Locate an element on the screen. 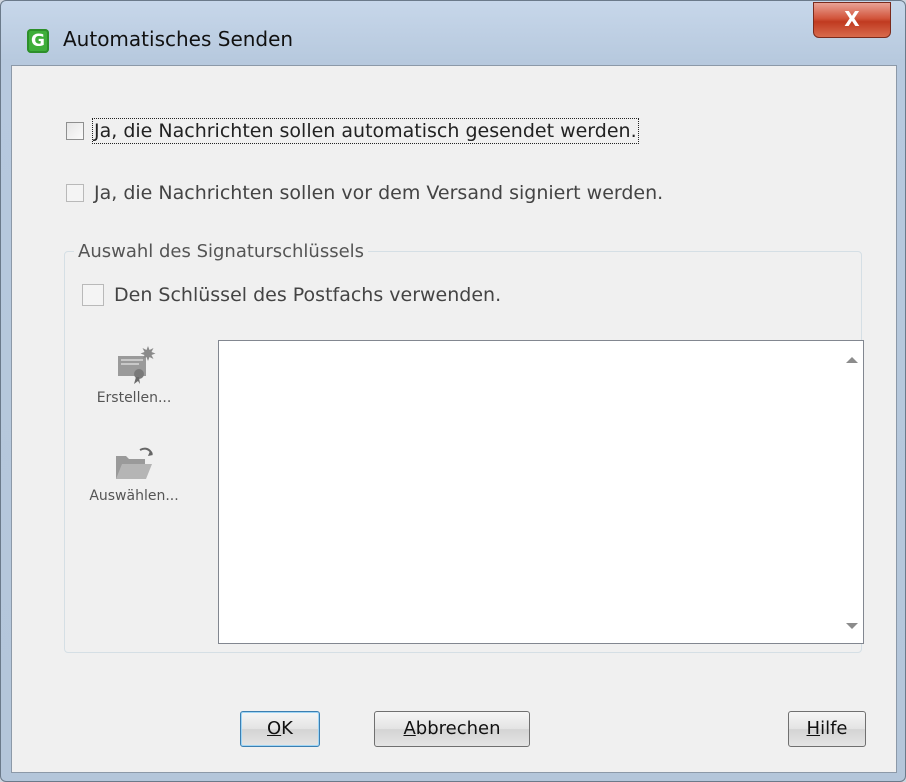 This screenshot has height=782, width=906. help-mnemonic: H is located at coordinates (813, 728).